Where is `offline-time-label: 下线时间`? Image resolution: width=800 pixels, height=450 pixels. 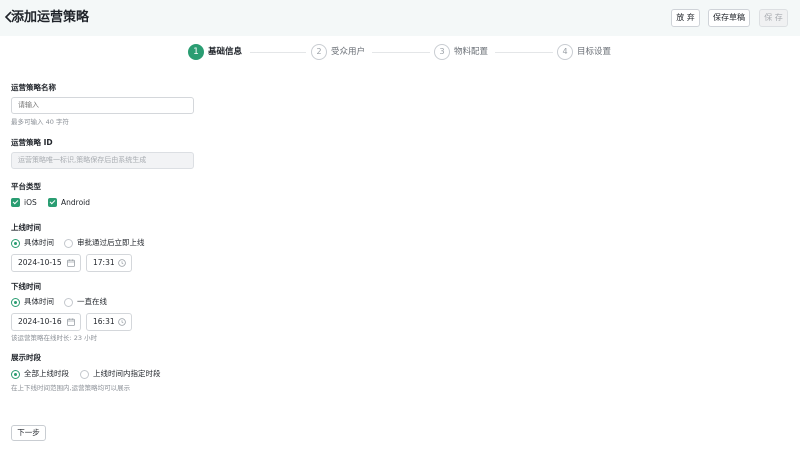
offline-time-label: 下线时间 is located at coordinates (26, 286).